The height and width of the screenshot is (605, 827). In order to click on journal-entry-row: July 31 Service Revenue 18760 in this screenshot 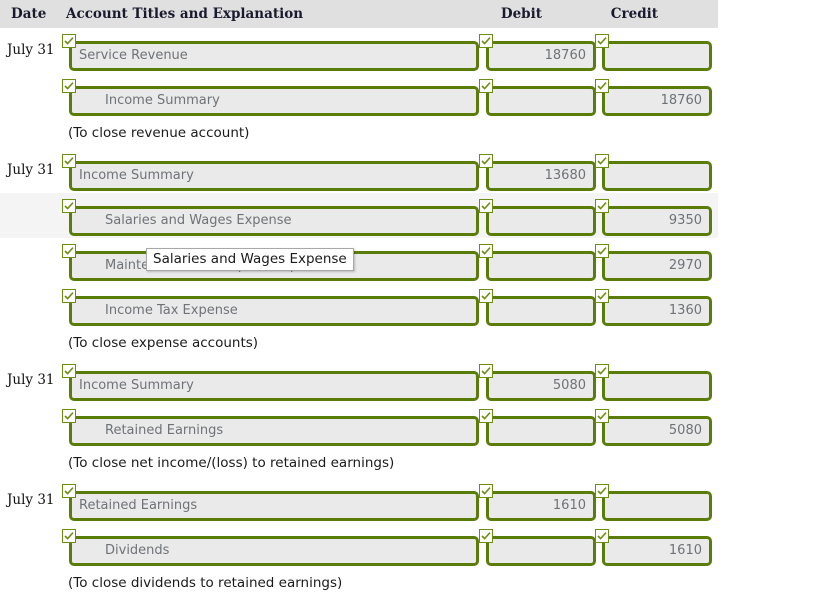, I will do `click(413, 50)`.